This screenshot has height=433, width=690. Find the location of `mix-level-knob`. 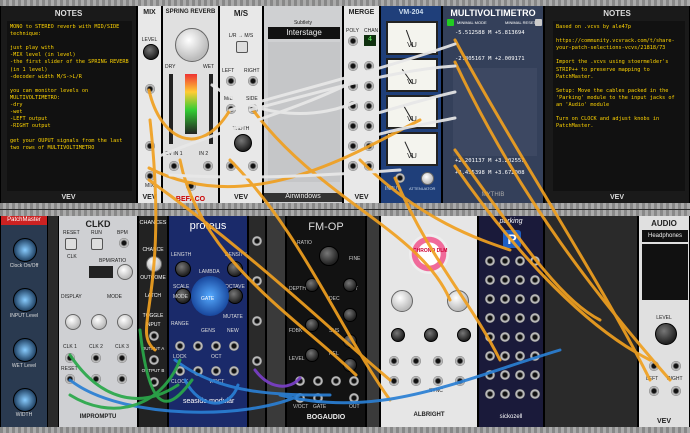

mix-level-knob is located at coordinates (151, 52).